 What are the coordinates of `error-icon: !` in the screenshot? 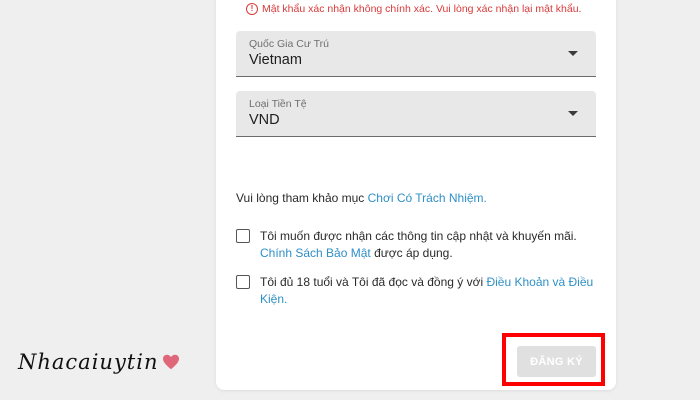 It's located at (252, 9).